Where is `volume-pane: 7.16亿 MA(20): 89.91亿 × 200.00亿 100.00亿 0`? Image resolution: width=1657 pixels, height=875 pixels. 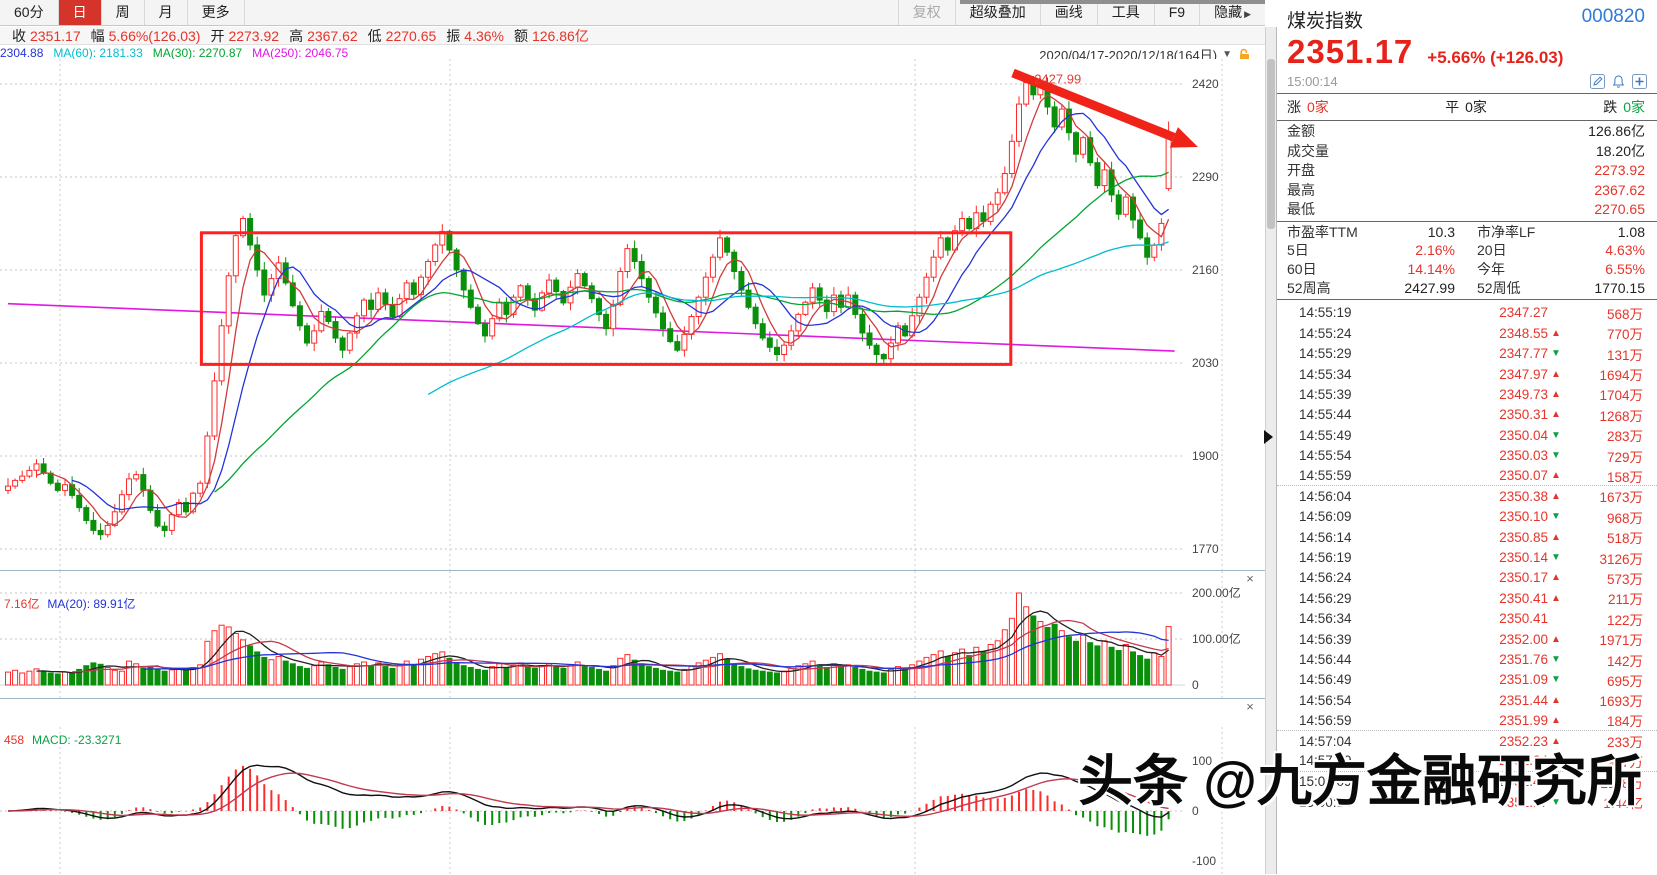 volume-pane: 7.16亿 MA(20): 89.91亿 × 200.00亿 100.00亿 0 is located at coordinates (632, 634).